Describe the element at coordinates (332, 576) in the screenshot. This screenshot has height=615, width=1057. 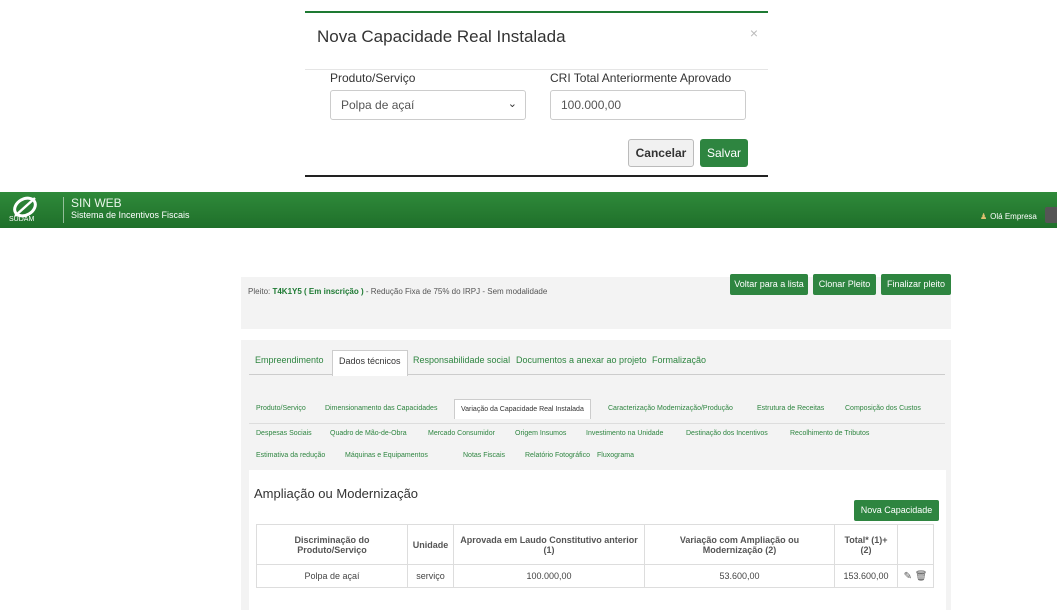
I see `cell-produto: Polpa de açaí` at that location.